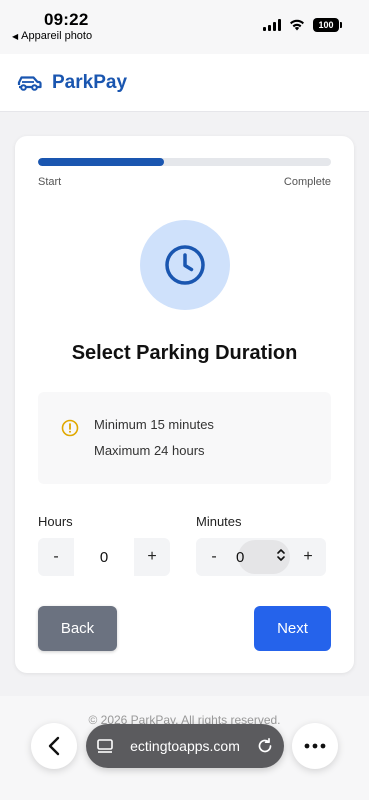 Image resolution: width=369 pixels, height=800 pixels. I want to click on more-dots-icon, so click(315, 746).